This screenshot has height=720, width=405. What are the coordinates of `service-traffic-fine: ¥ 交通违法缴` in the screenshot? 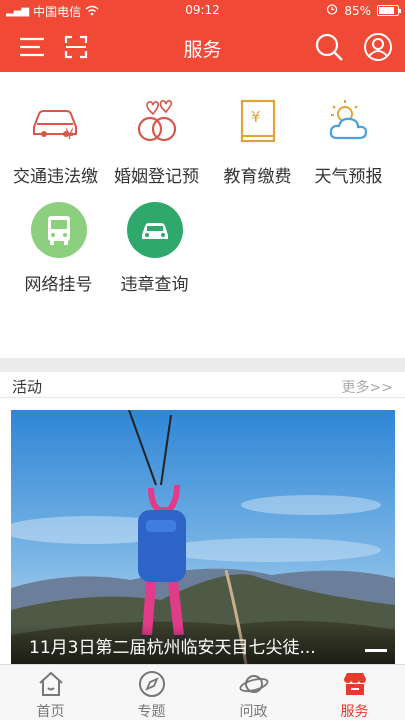 It's located at (55, 129).